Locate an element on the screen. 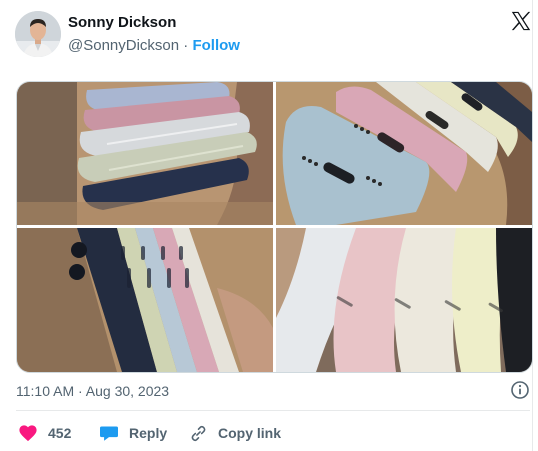 Image resolution: width=538 pixels, height=451 pixels. heart-icon is located at coordinates (28, 433).